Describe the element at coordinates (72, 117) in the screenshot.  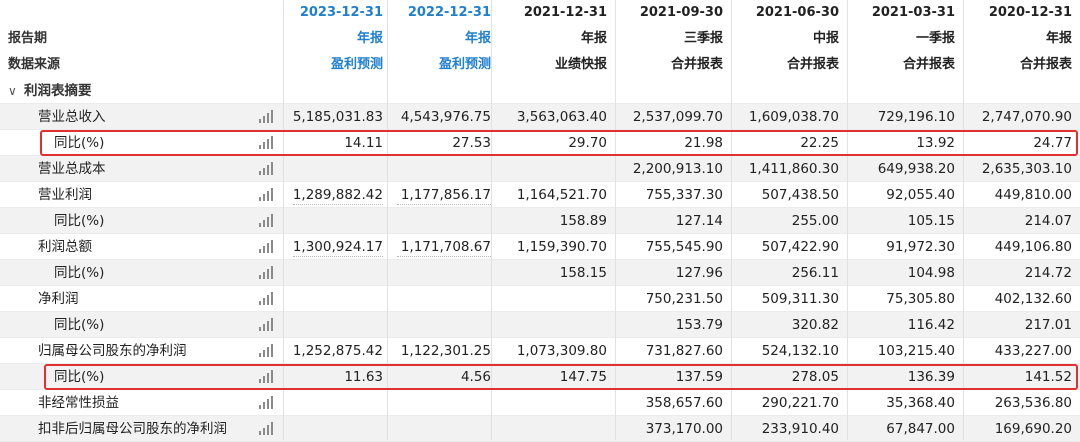
I see `row-label: 营业总收入` at that location.